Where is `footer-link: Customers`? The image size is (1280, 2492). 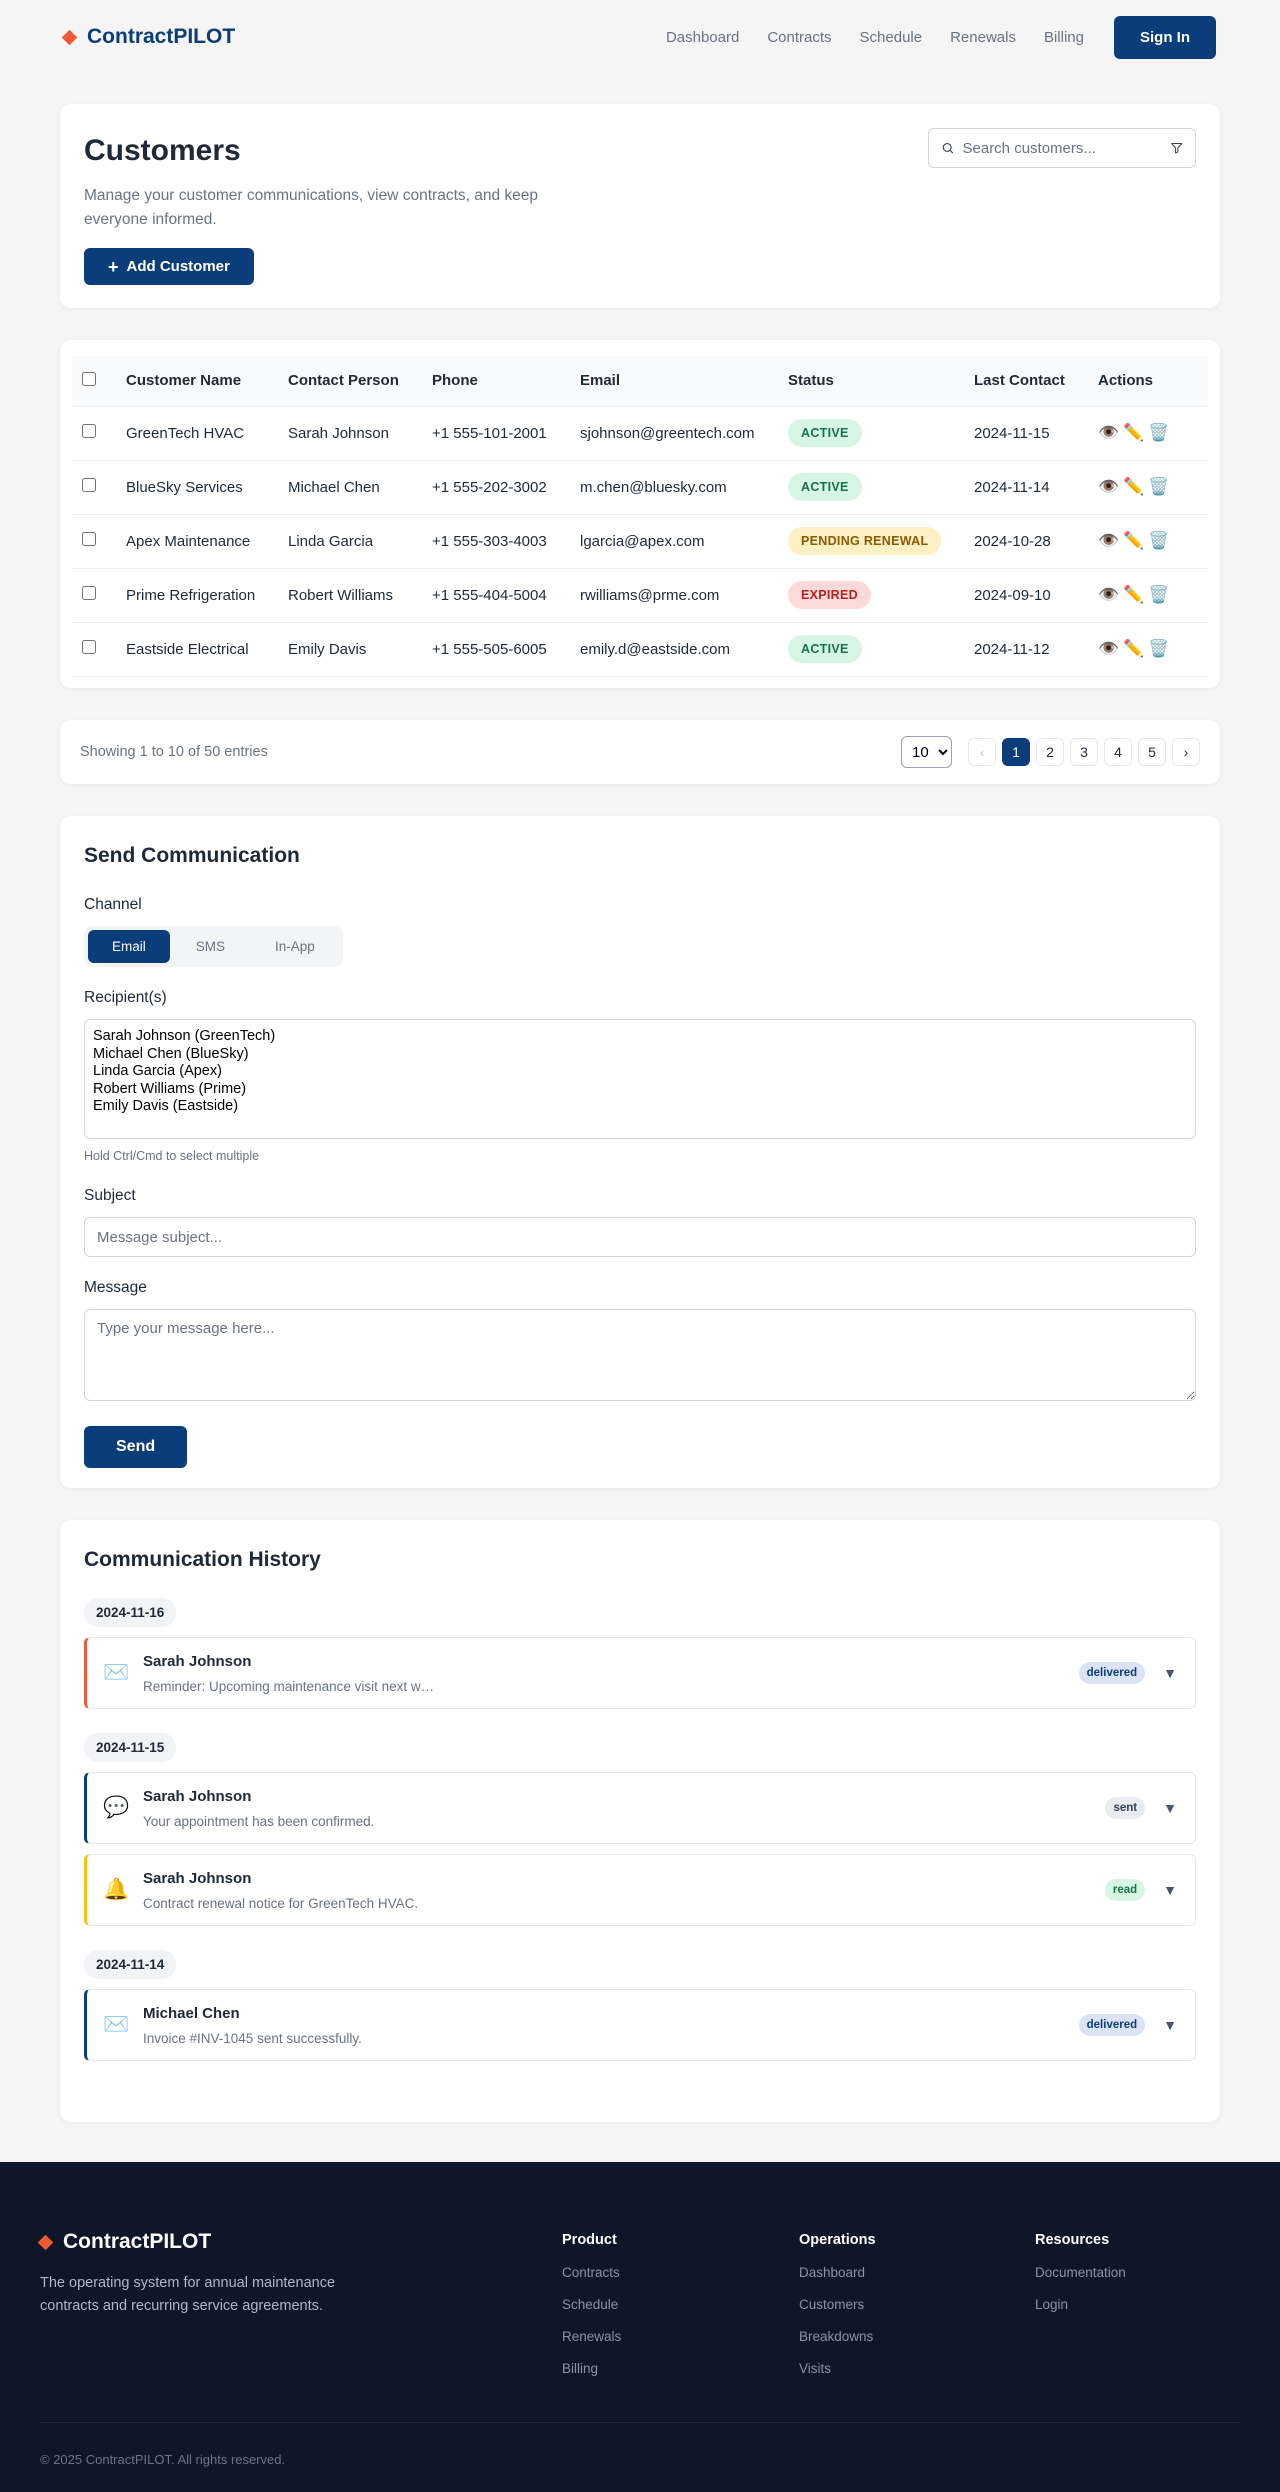 footer-link: Customers is located at coordinates (837, 2304).